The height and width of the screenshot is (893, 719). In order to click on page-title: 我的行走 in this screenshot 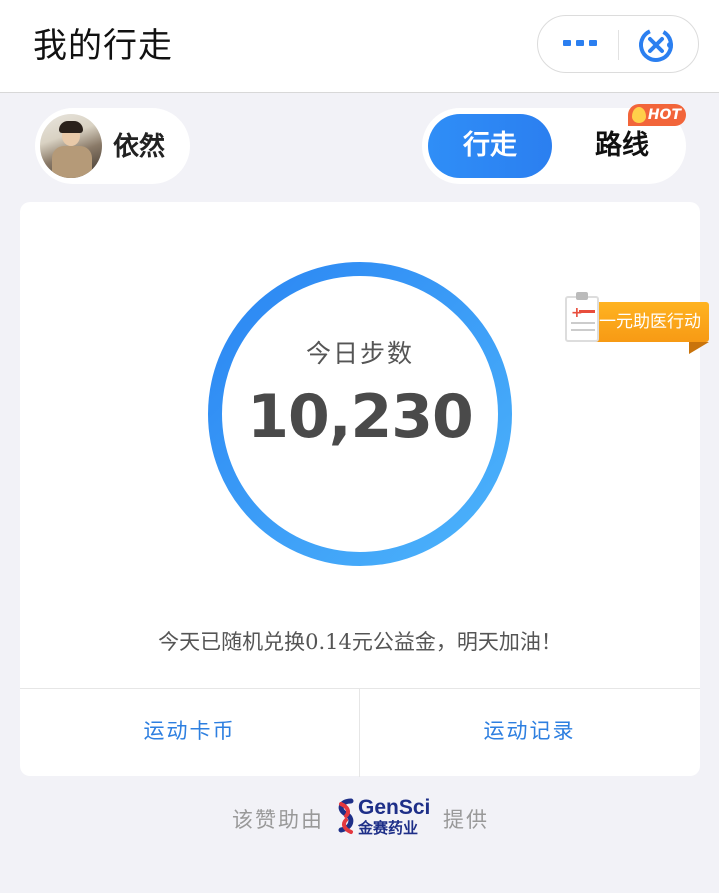, I will do `click(103, 46)`.